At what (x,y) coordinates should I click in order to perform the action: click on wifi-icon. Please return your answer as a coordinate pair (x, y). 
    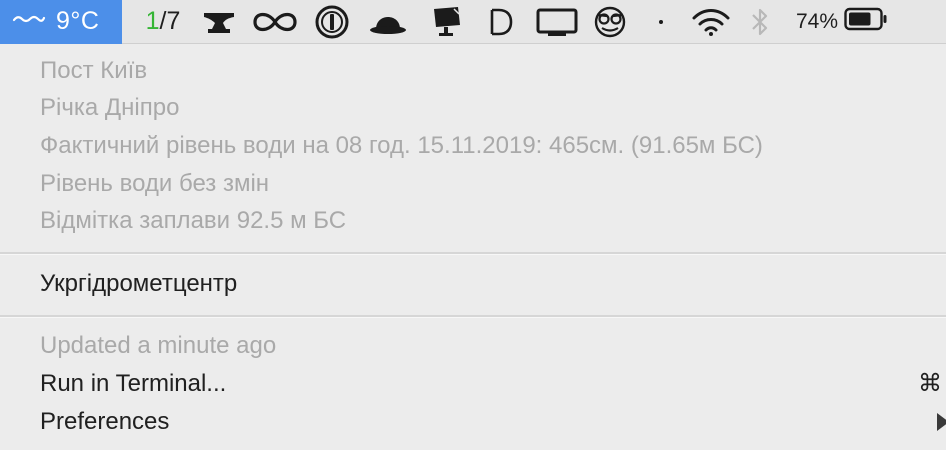
    Looking at the image, I should click on (711, 22).